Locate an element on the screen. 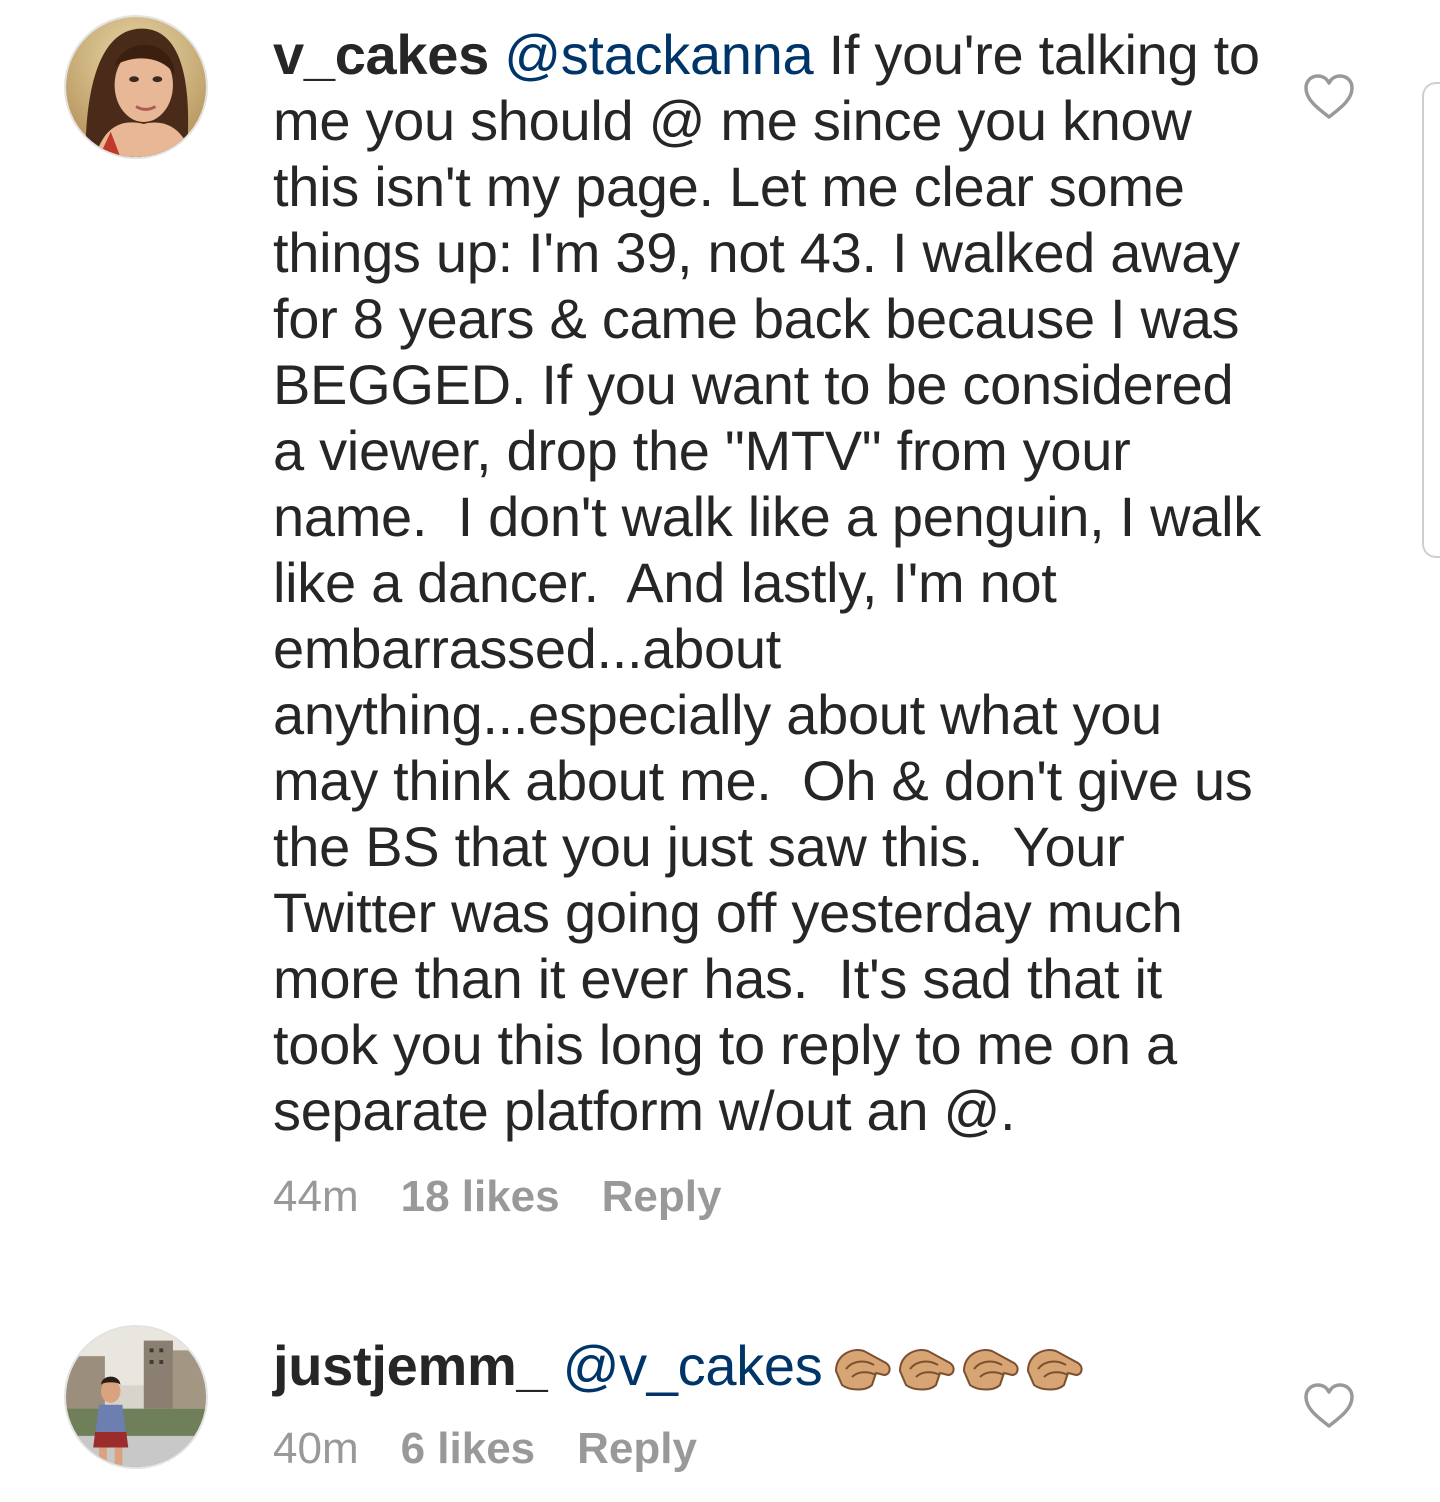 This screenshot has width=1440, height=1502. emoji-group is located at coordinates (960, 1374).